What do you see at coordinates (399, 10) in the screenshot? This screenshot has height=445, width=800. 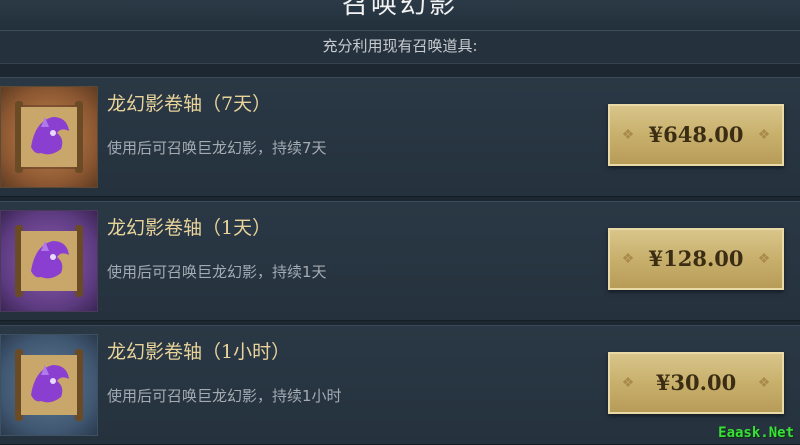 I see `page-title: 召唤幻影` at bounding box center [399, 10].